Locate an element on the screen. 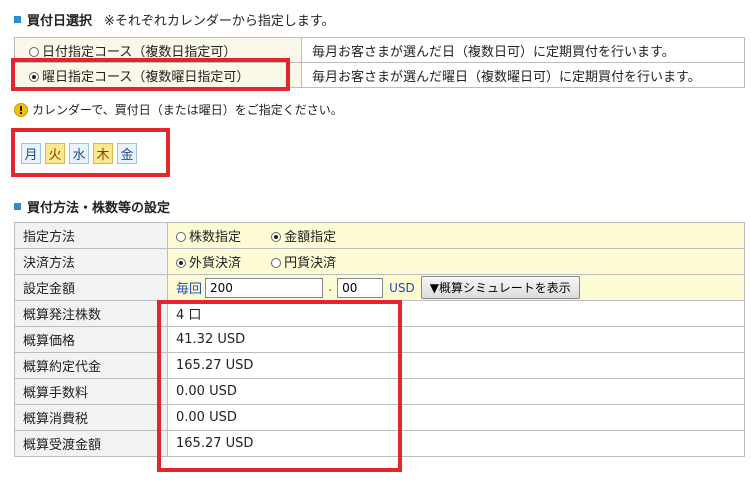  row-label: 決済方法 is located at coordinates (91, 261).